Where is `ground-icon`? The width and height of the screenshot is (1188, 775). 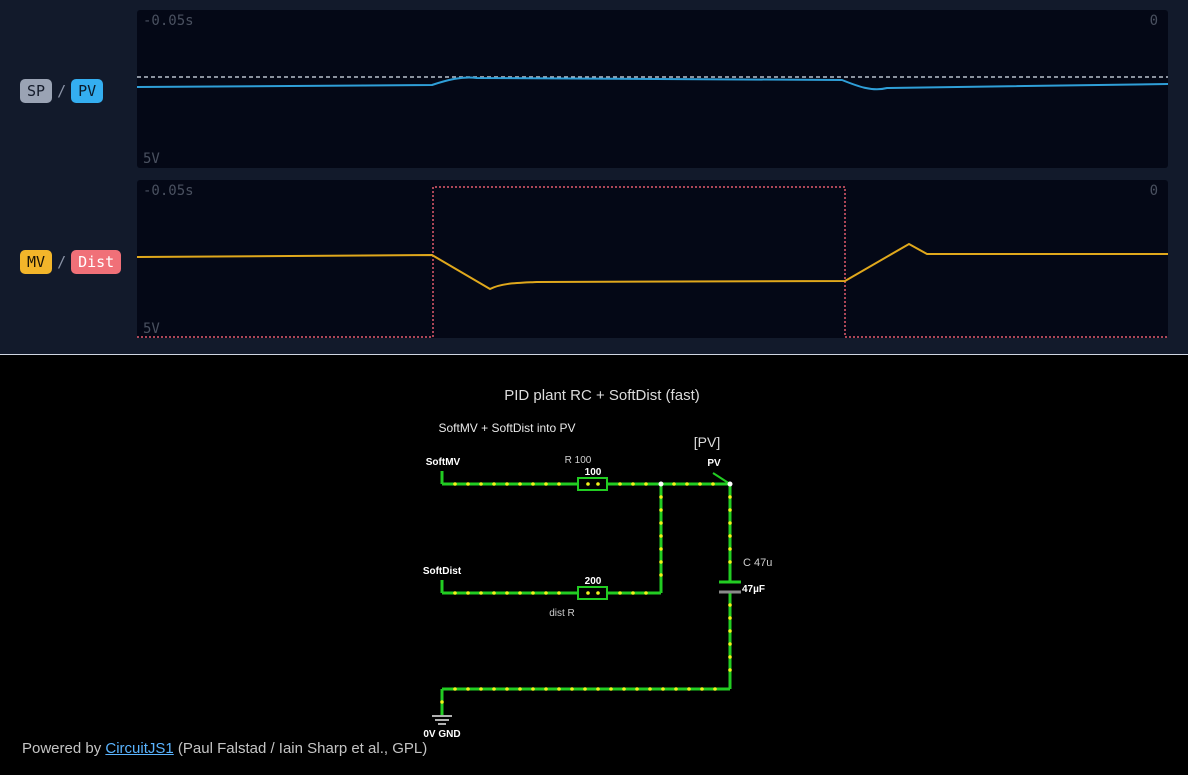
ground-icon is located at coordinates (442, 720).